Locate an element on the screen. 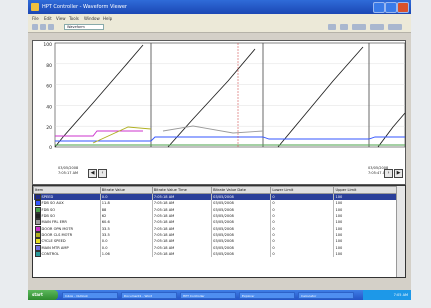  y-axis-ticks: 100 80 60 40 20 0 is located at coordinates (47, 96).